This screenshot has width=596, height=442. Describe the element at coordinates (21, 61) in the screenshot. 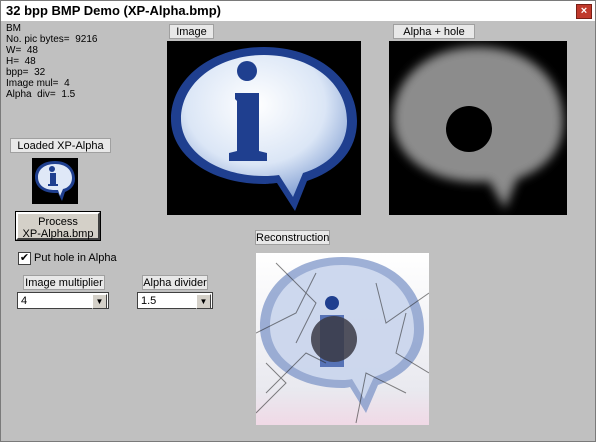

I see `info-line: H= 48` at that location.